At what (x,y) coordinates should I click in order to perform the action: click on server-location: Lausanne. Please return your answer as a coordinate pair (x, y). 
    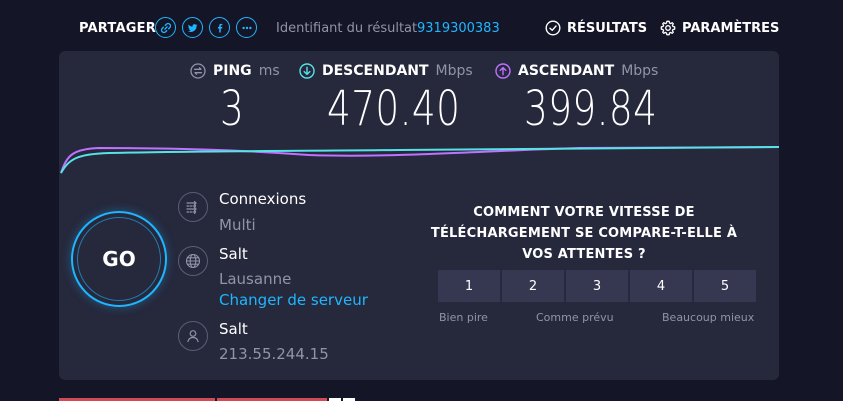
    Looking at the image, I should click on (255, 279).